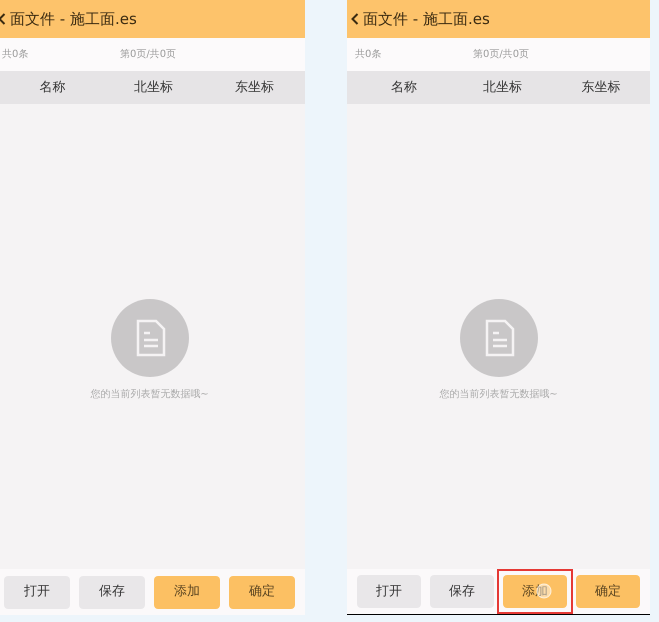 Image resolution: width=659 pixels, height=622 pixels. What do you see at coordinates (544, 591) in the screenshot?
I see `touch-indicator-icon` at bounding box center [544, 591].